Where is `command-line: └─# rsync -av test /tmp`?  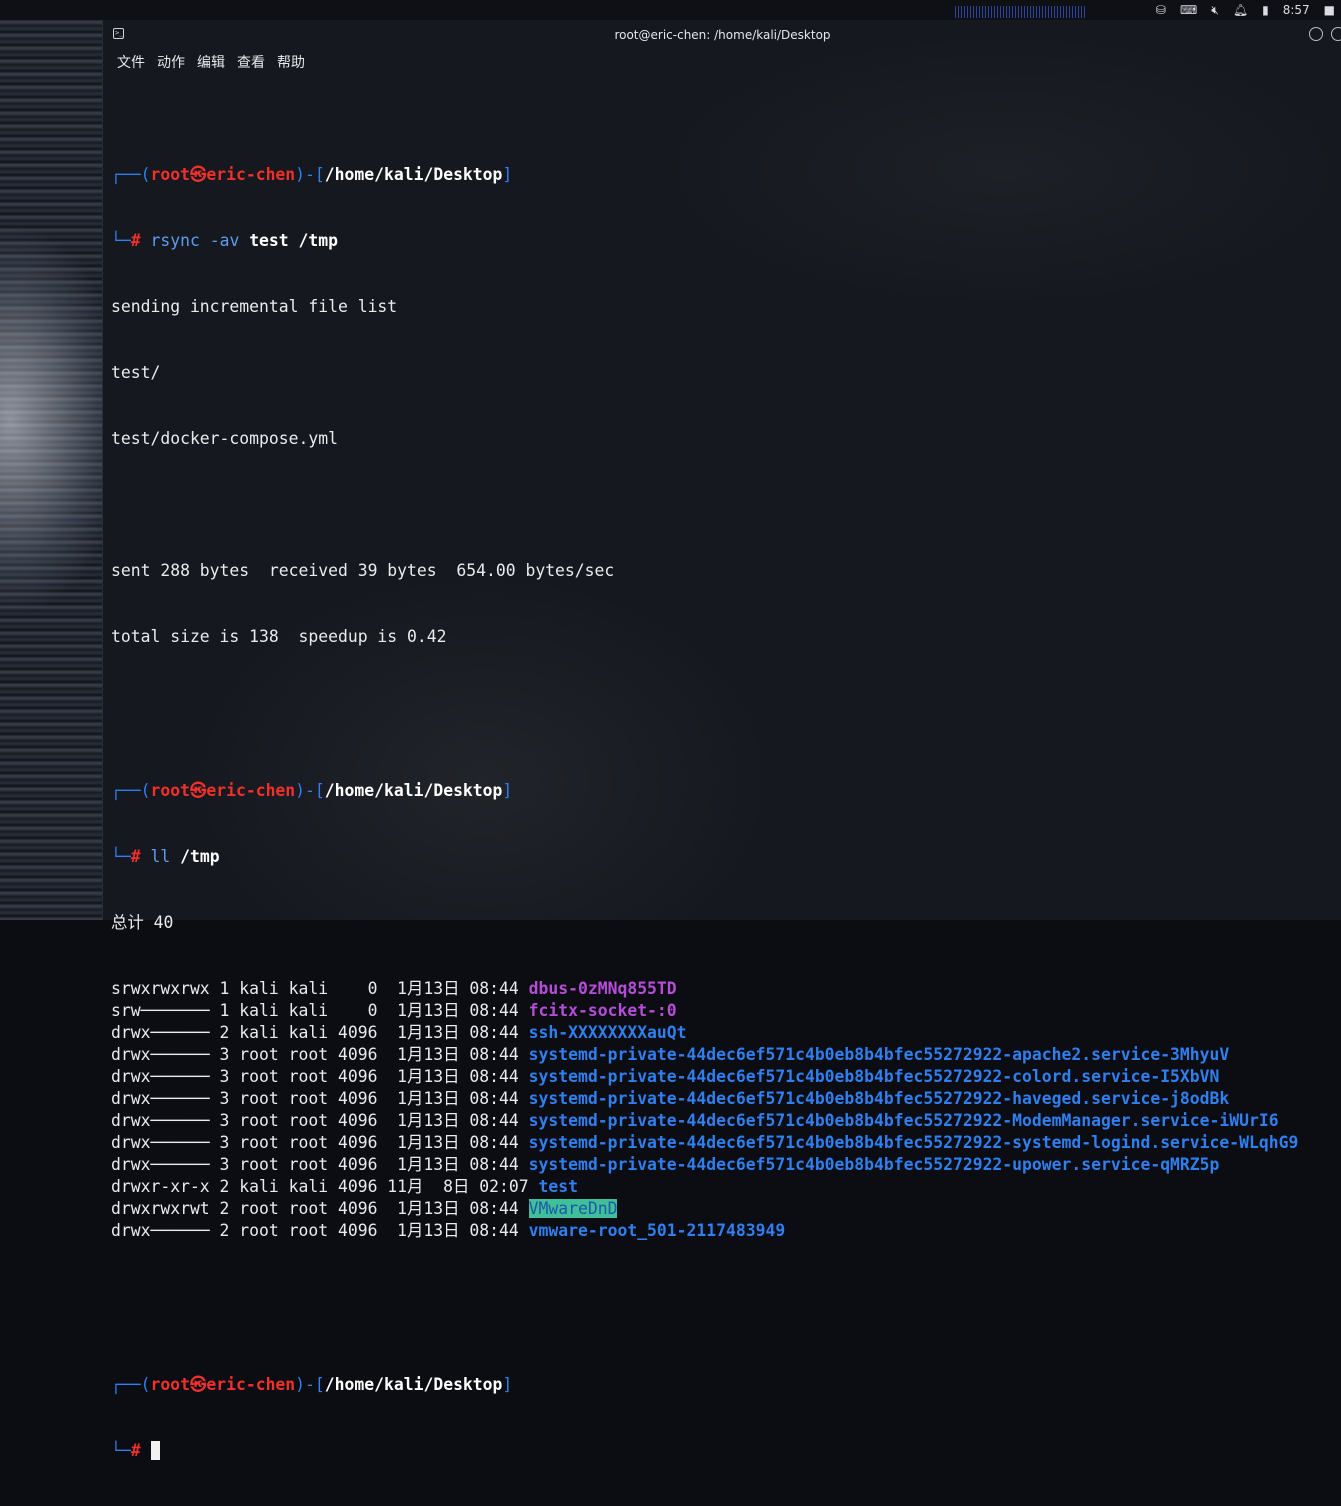
command-line: └─# rsync -av test /tmp is located at coordinates (224, 240).